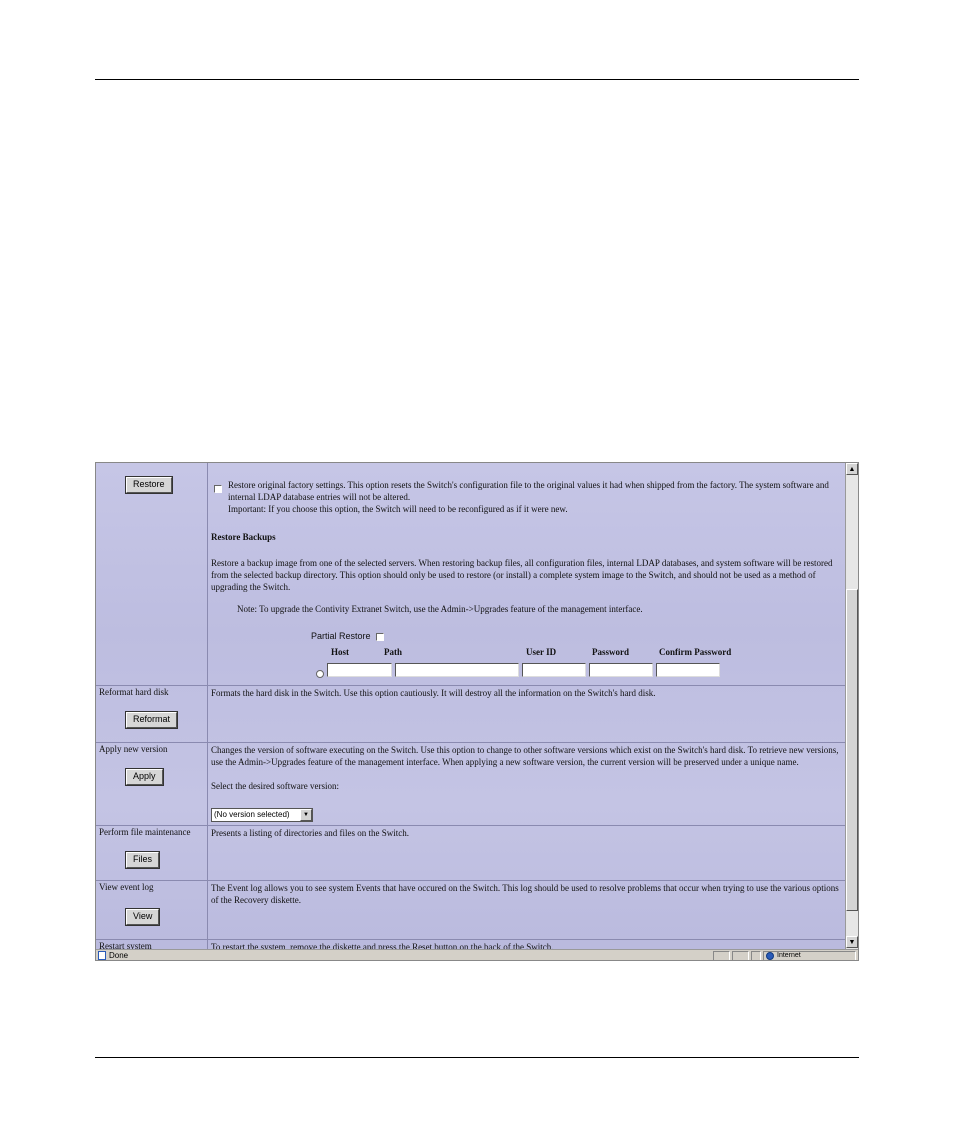 Image resolution: width=954 pixels, height=1145 pixels. What do you see at coordinates (541, 652) in the screenshot?
I see `column-header-user-id: User ID` at bounding box center [541, 652].